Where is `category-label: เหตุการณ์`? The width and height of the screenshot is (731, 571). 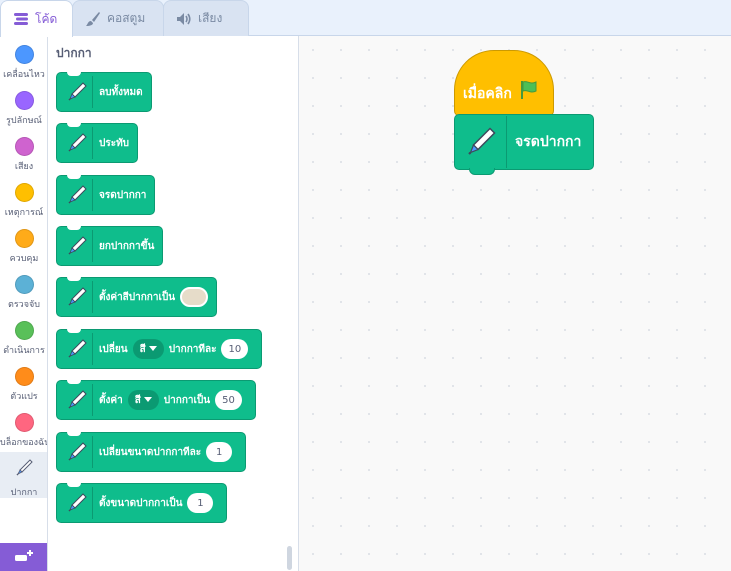
category-label: เหตุการณ์ is located at coordinates (24, 213).